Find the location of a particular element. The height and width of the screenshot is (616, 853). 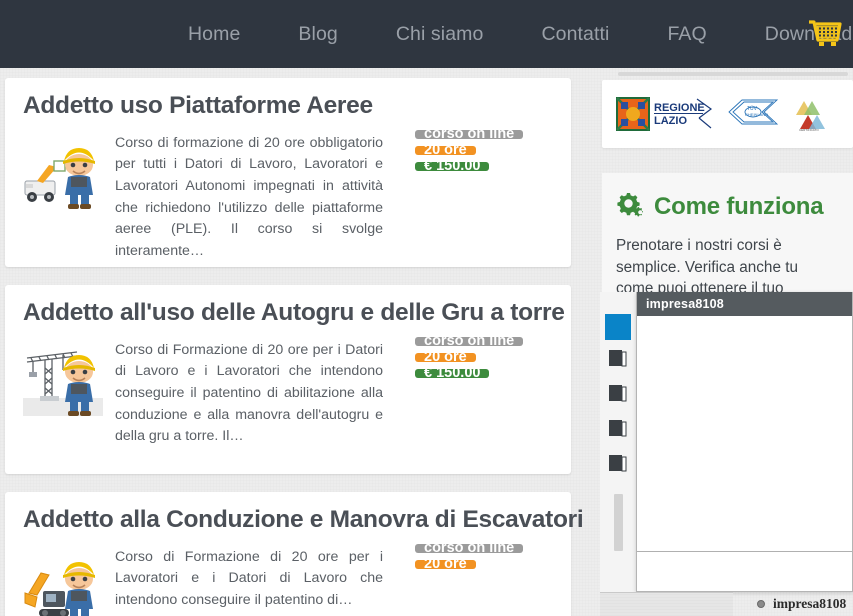

come-funziona-header: Come funziona is located at coordinates (727, 207).